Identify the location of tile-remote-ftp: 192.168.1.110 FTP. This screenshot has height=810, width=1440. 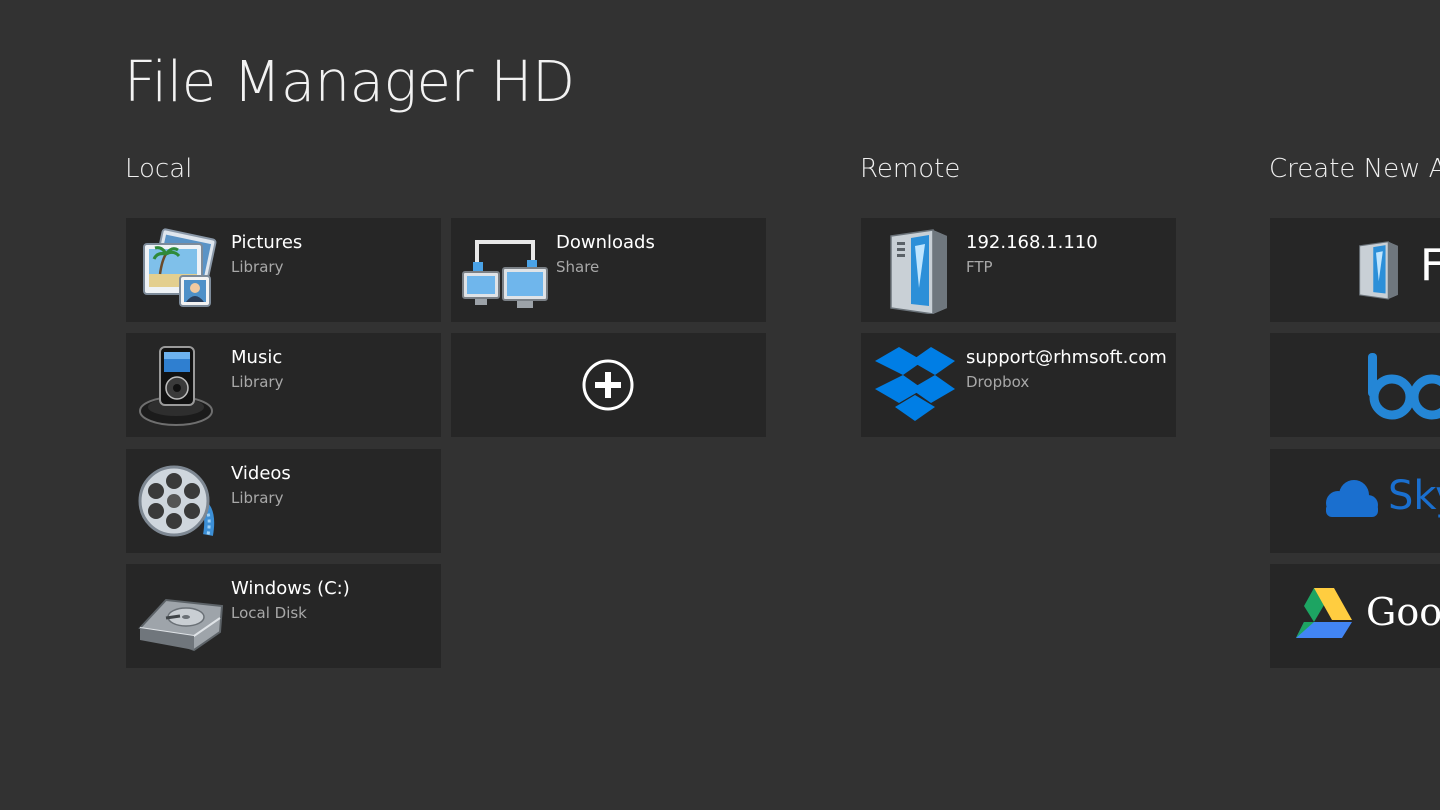
(1018, 270).